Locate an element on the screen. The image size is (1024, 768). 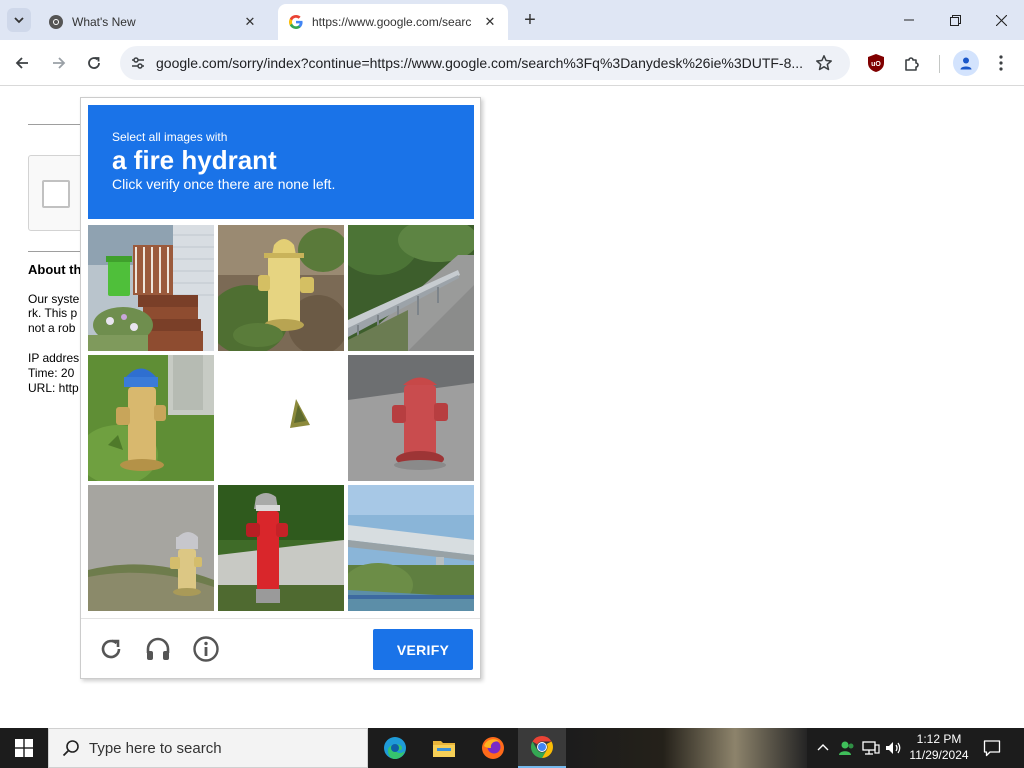
tile-image-loading is located at coordinates (281, 418).